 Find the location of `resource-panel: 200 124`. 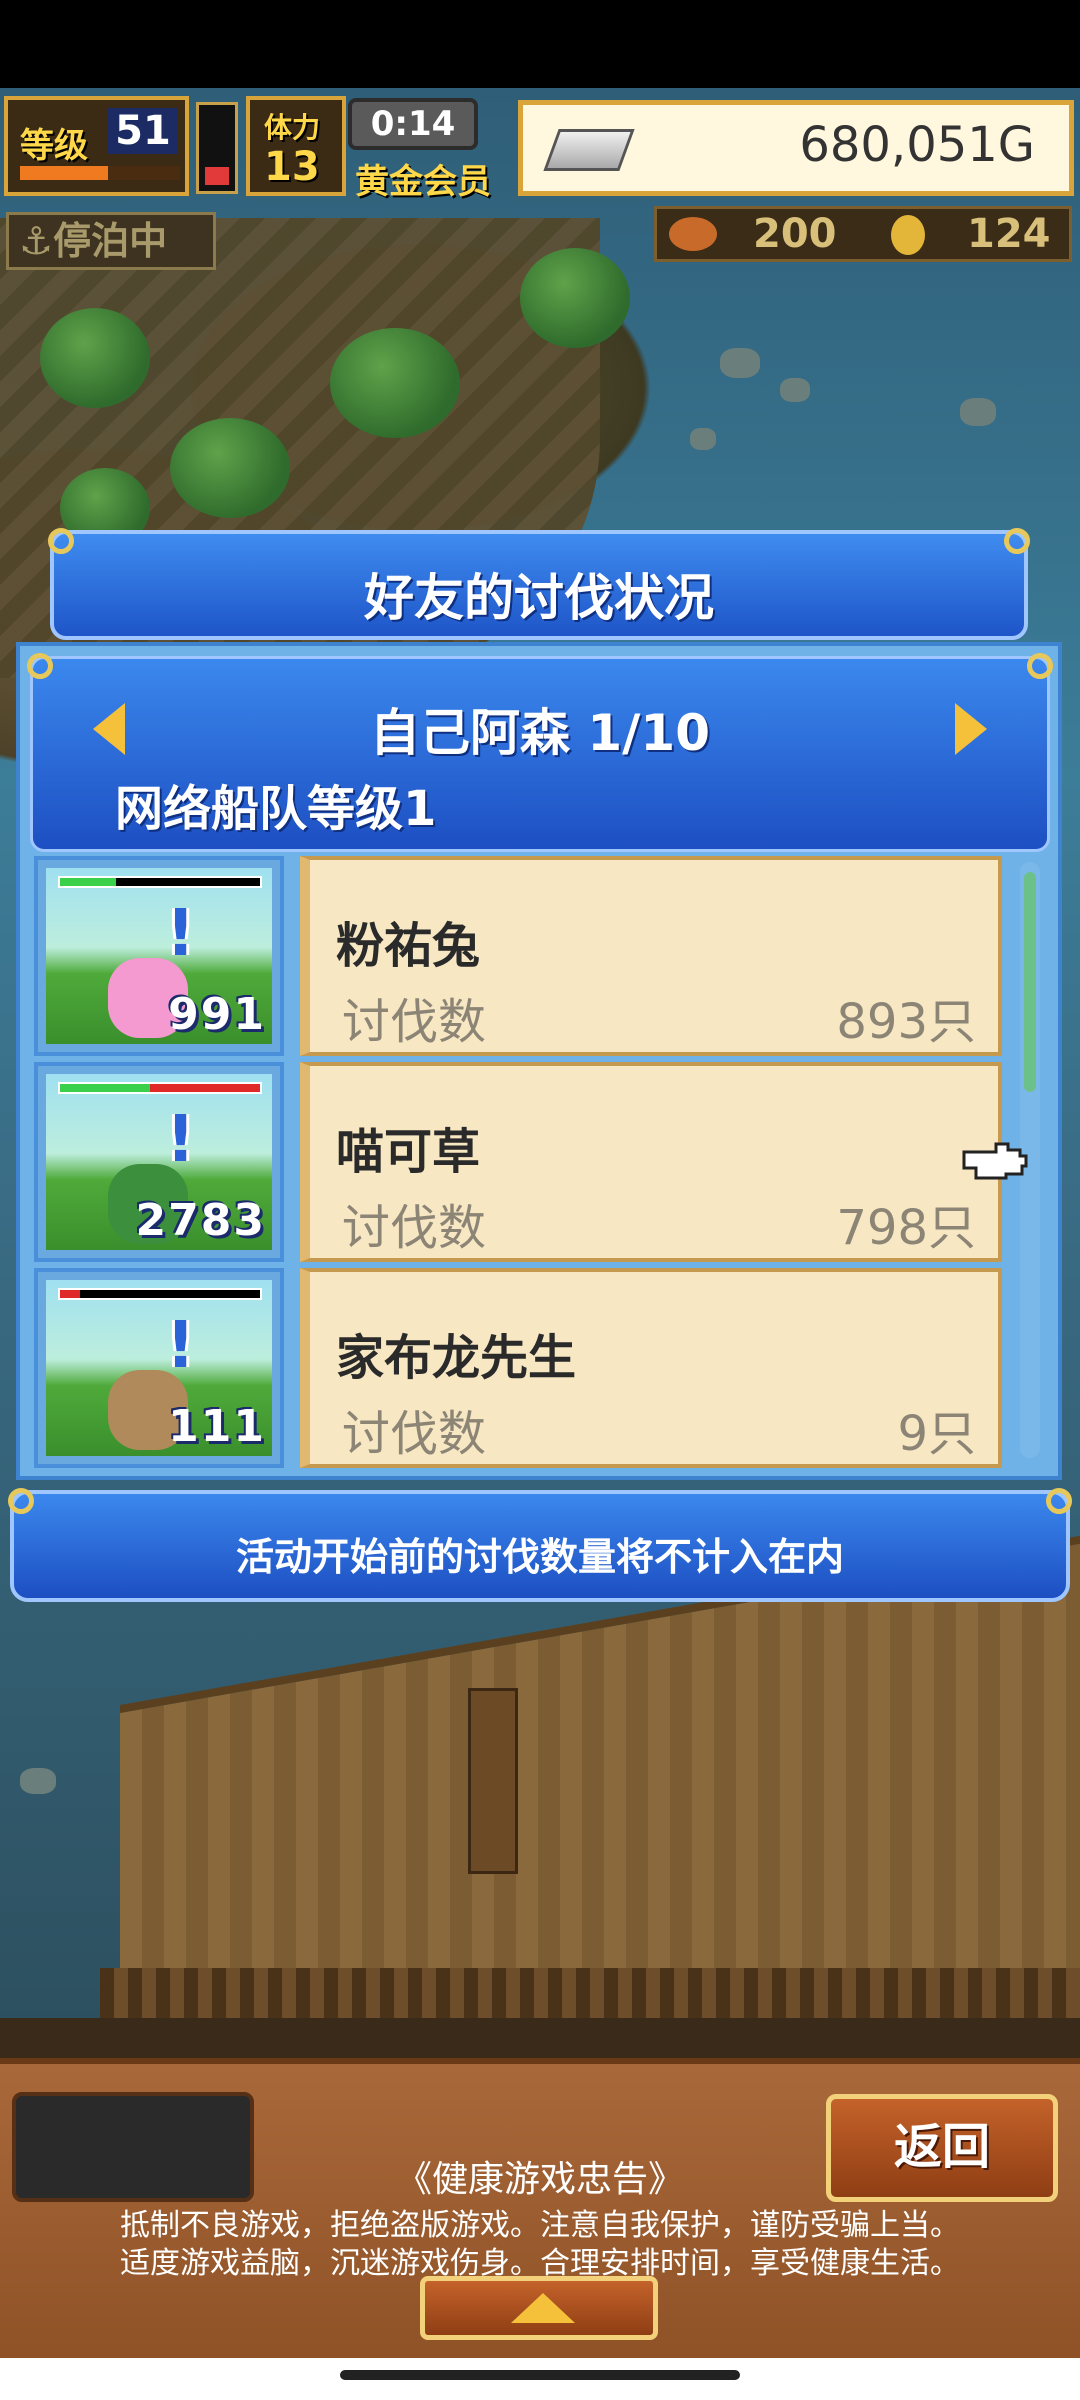

resource-panel: 200 124 is located at coordinates (863, 234).